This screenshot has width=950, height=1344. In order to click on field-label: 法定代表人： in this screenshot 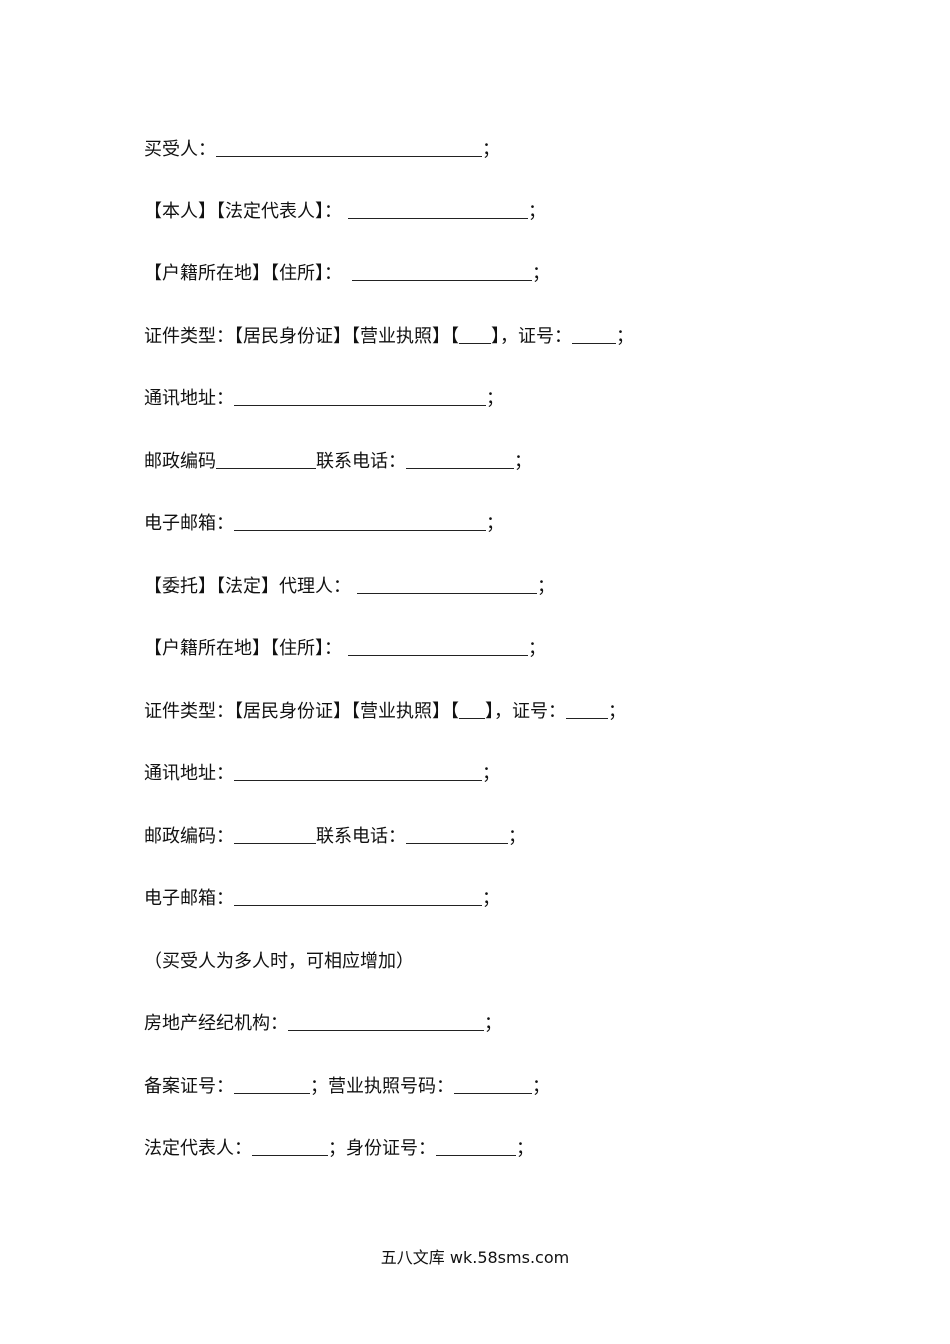, I will do `click(198, 1148)`.